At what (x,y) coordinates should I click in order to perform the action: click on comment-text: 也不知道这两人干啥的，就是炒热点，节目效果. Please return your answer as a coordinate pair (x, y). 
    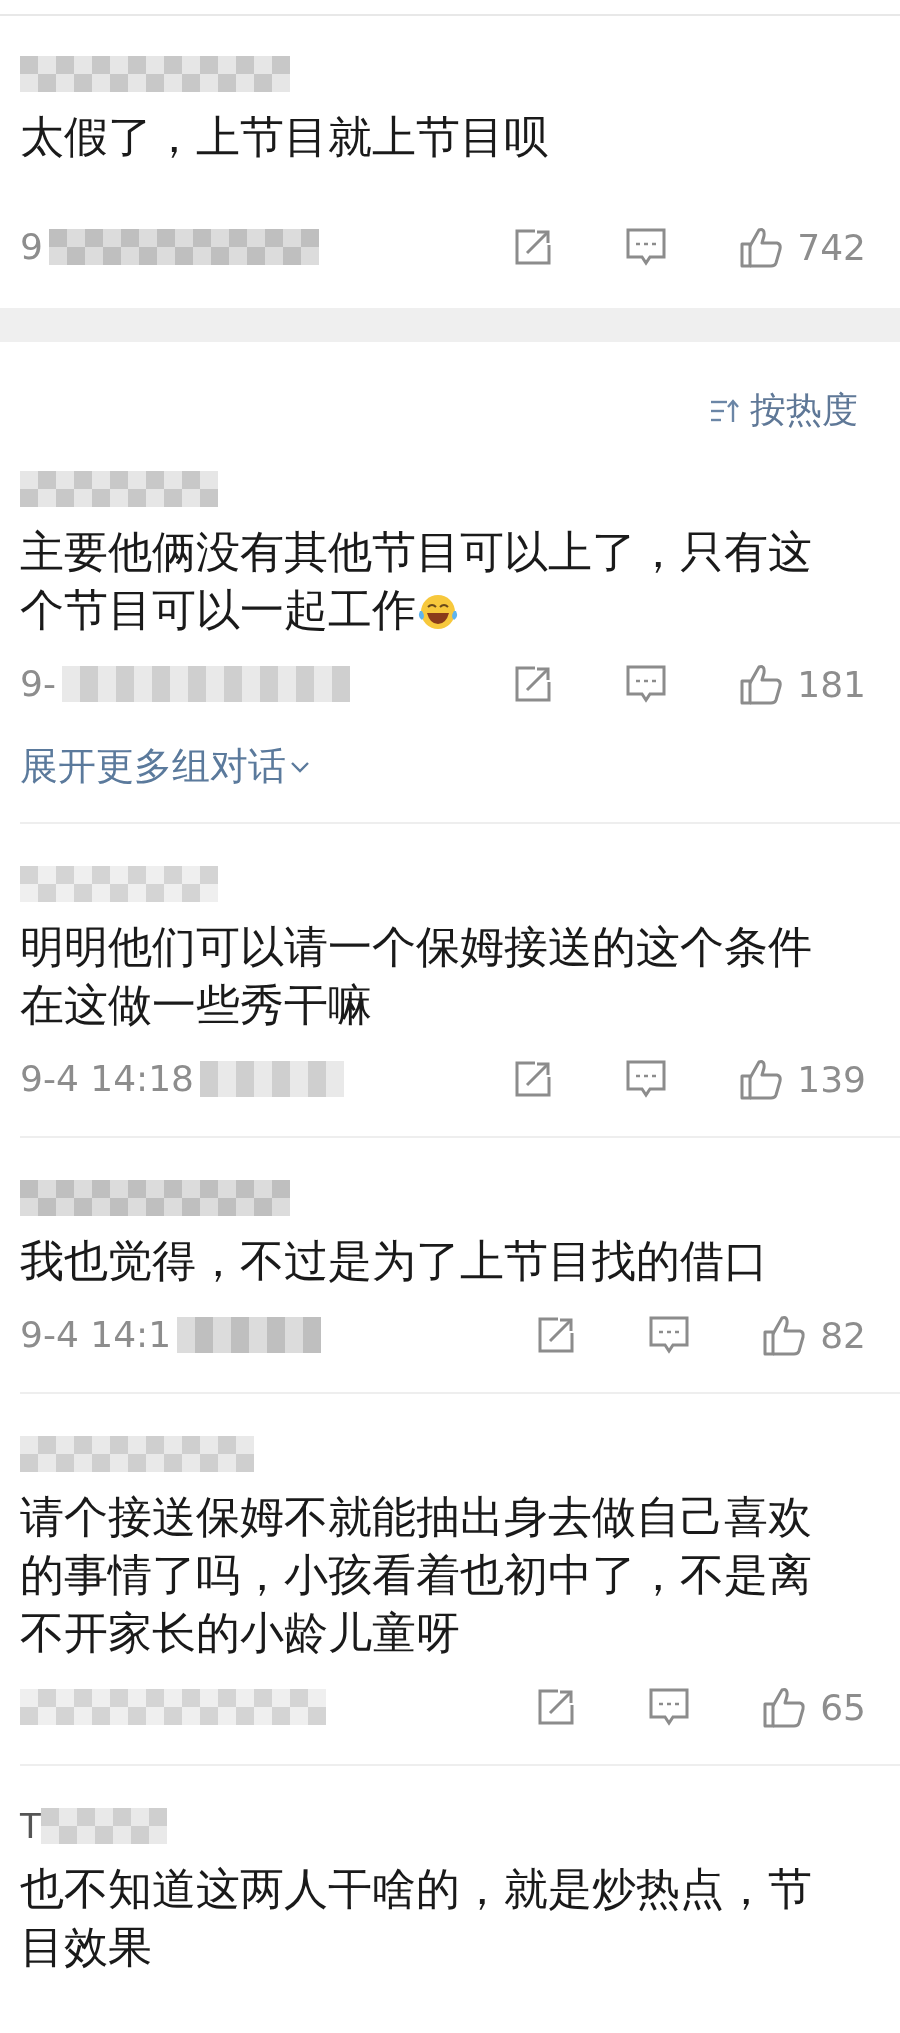
    Looking at the image, I should click on (416, 1917).